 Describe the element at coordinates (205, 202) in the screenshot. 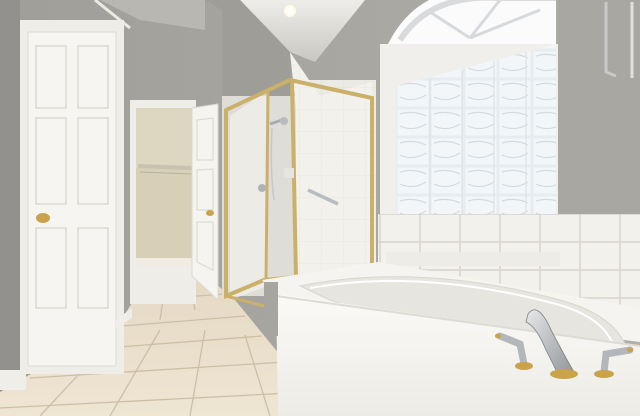

I see `closet-door` at that location.